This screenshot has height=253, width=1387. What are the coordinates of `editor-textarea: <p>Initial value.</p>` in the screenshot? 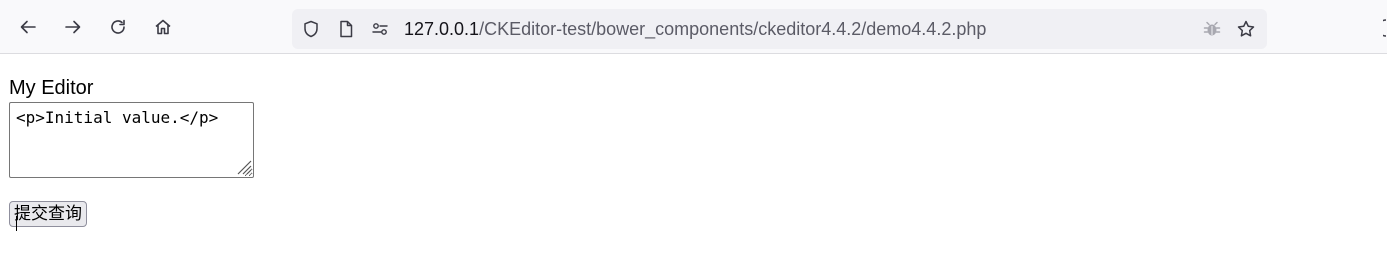 It's located at (131, 140).